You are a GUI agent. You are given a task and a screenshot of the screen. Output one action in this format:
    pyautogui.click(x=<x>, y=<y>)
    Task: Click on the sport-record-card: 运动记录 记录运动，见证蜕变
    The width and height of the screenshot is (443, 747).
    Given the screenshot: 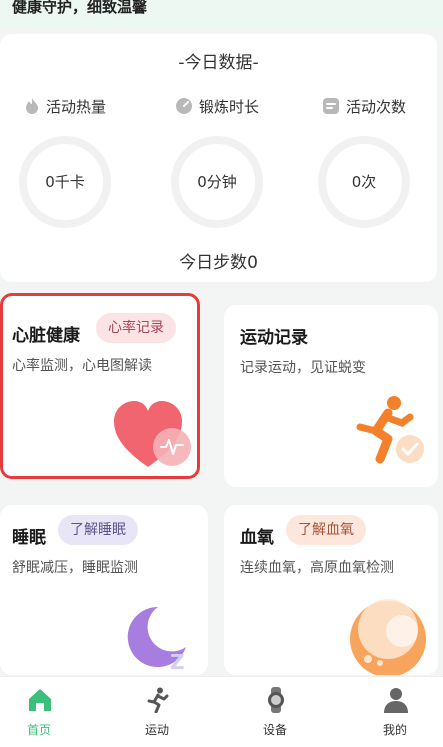 What is the action you would take?
    pyautogui.click(x=331, y=396)
    